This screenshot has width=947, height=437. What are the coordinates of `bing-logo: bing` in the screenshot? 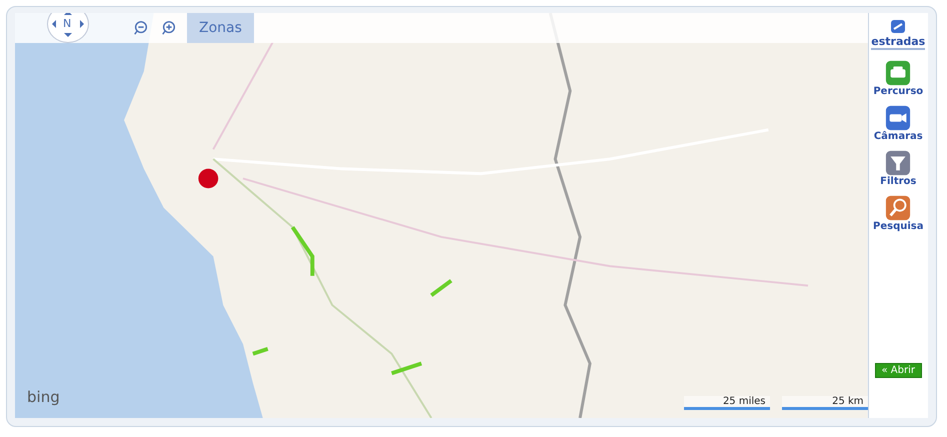 It's located at (43, 397).